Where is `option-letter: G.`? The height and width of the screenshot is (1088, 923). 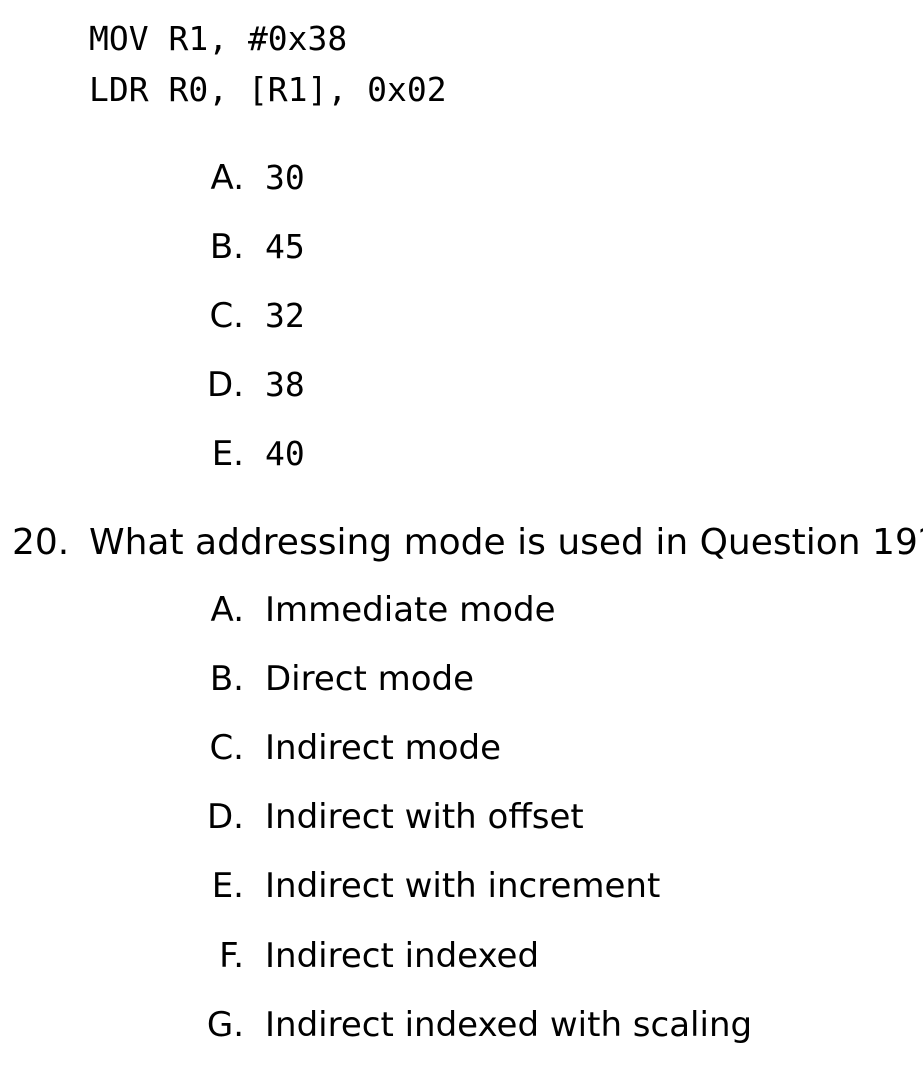
option-letter: G. is located at coordinates (225, 1025).